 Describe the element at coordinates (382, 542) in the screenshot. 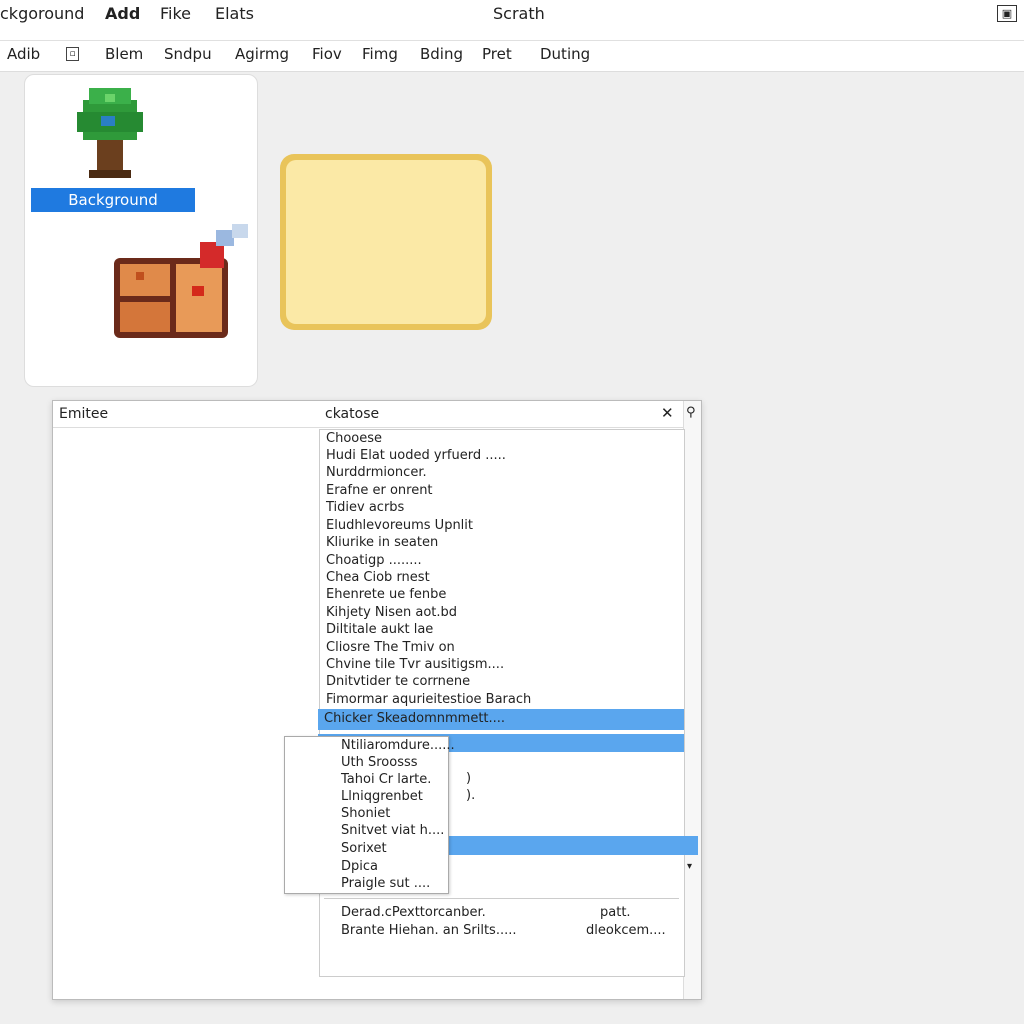

I see `list-item: Kliurike in seaten` at that location.